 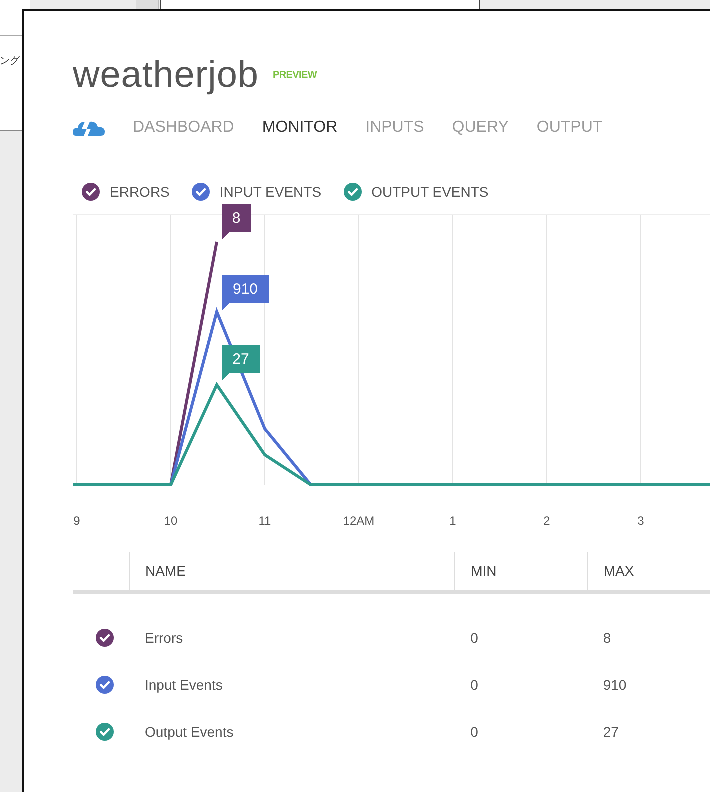 I want to click on nav-tab: INPUTS, so click(x=395, y=128).